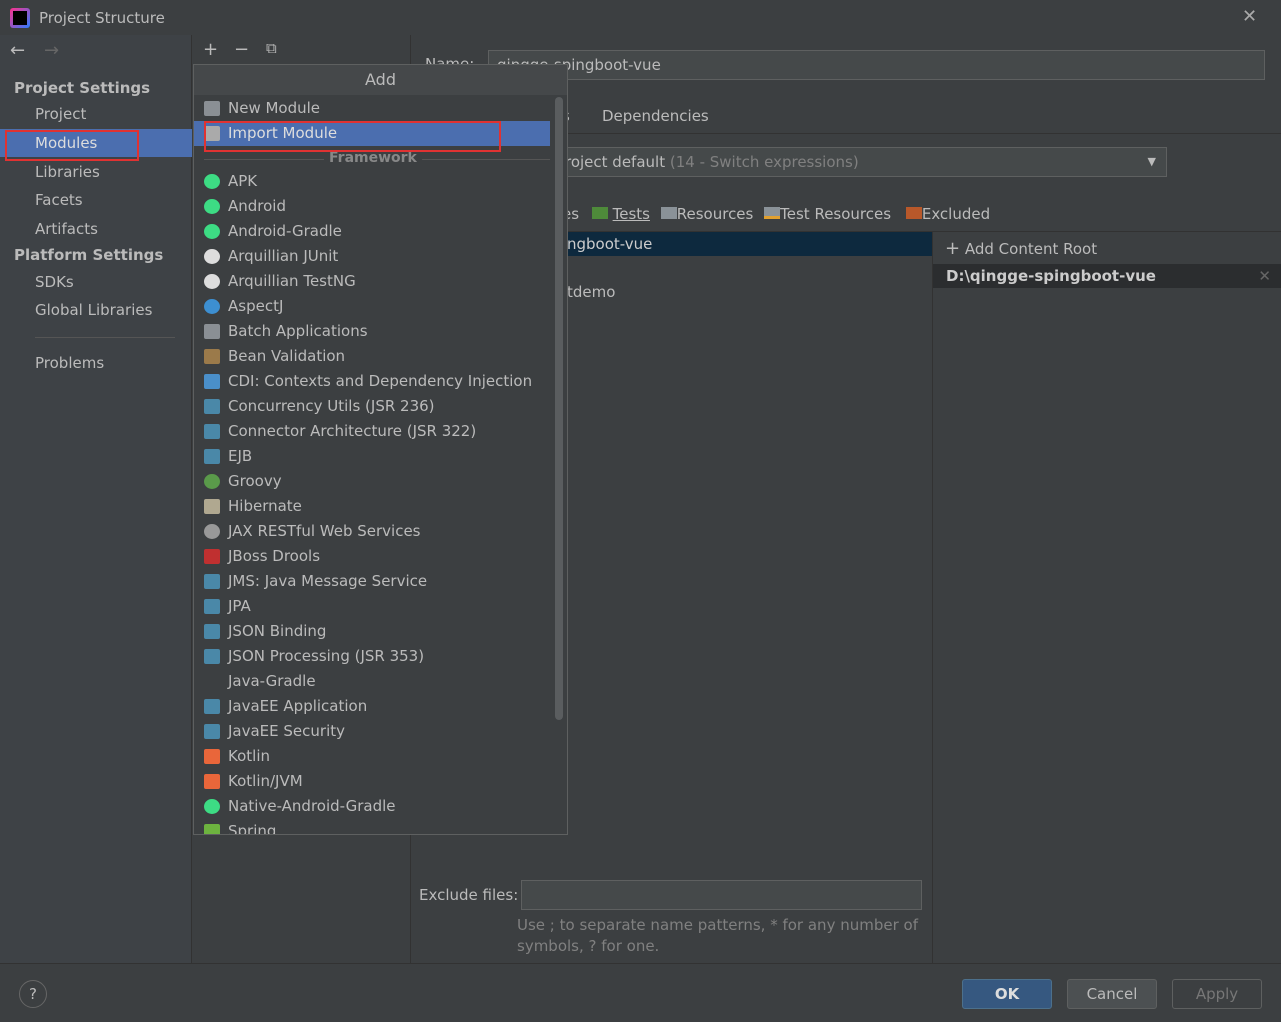 The width and height of the screenshot is (1281, 1022). I want to click on hibernate-icon, so click(212, 506).